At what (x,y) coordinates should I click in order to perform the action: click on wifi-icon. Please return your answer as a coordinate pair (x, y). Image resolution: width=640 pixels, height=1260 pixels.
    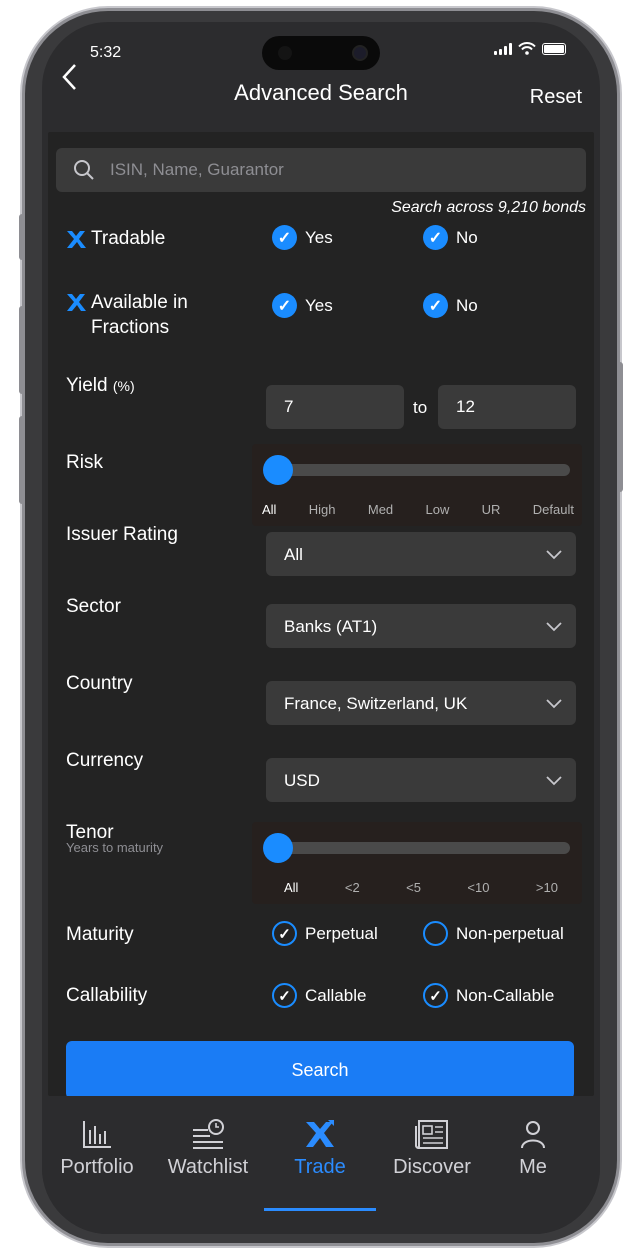
    Looking at the image, I should click on (527, 48).